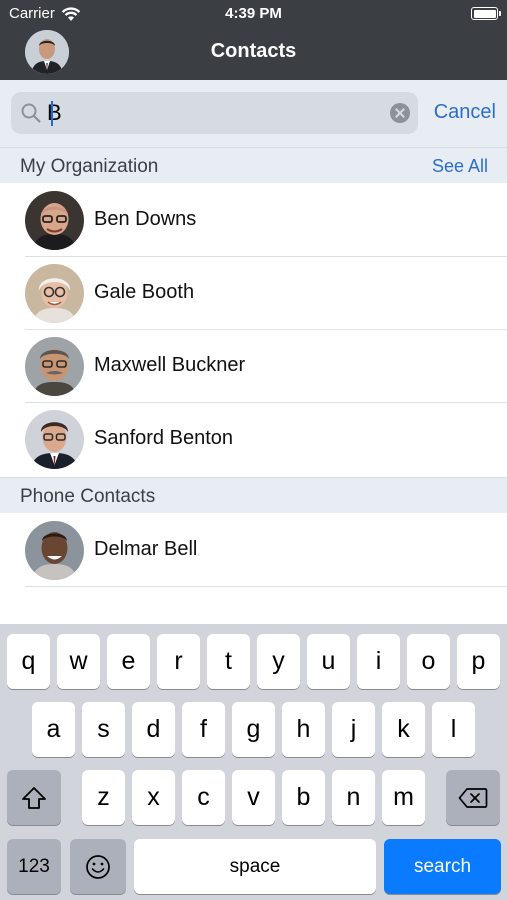 The height and width of the screenshot is (900, 507). Describe the element at coordinates (253, 495) in the screenshot. I see `section-header-phone-contacts: Phone Contacts` at that location.